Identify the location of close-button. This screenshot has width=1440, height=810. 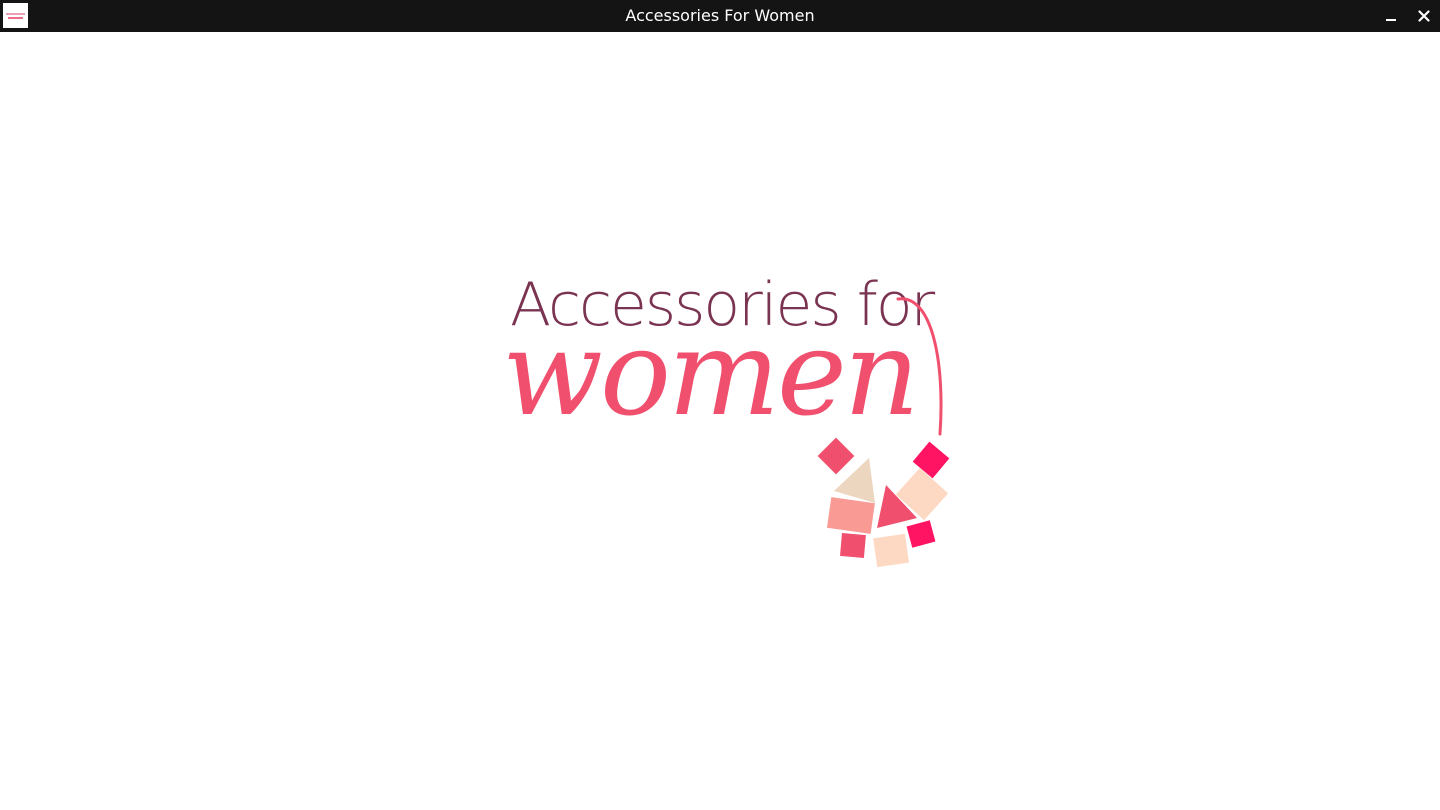
(1424, 16).